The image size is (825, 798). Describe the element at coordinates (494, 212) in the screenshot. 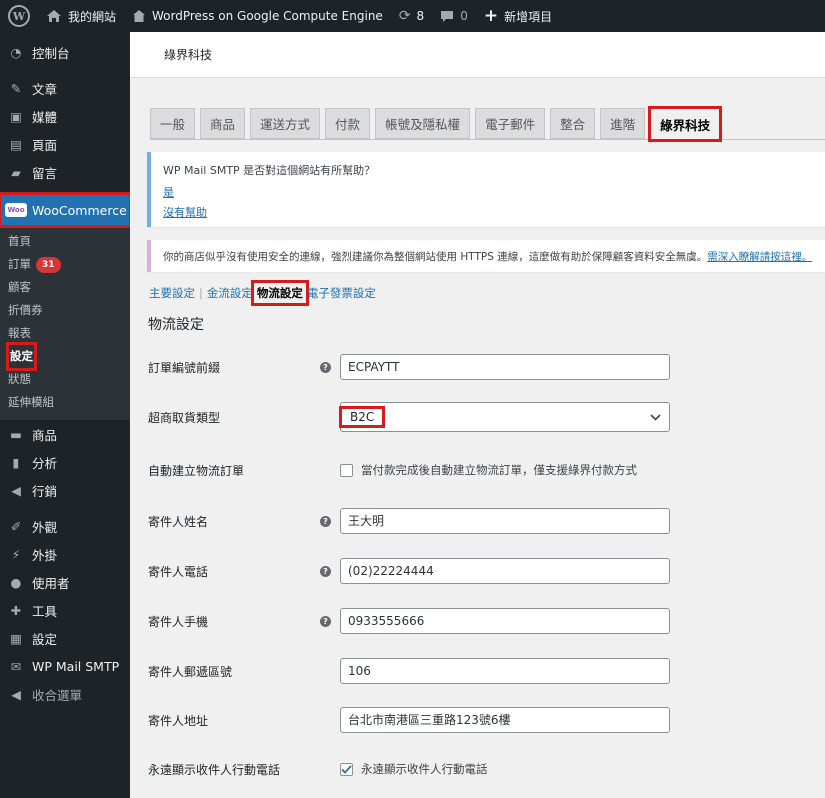

I see `feedback-no-link: 沒有幫助` at that location.